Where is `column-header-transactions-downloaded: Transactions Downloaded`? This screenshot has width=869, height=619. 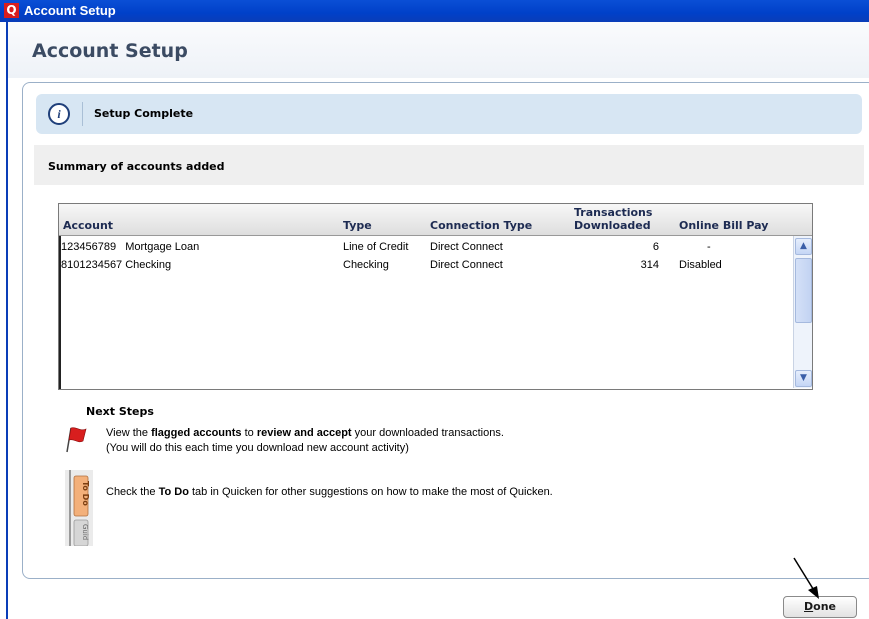
column-header-transactions-downloaded: Transactions Downloaded is located at coordinates (613, 219).